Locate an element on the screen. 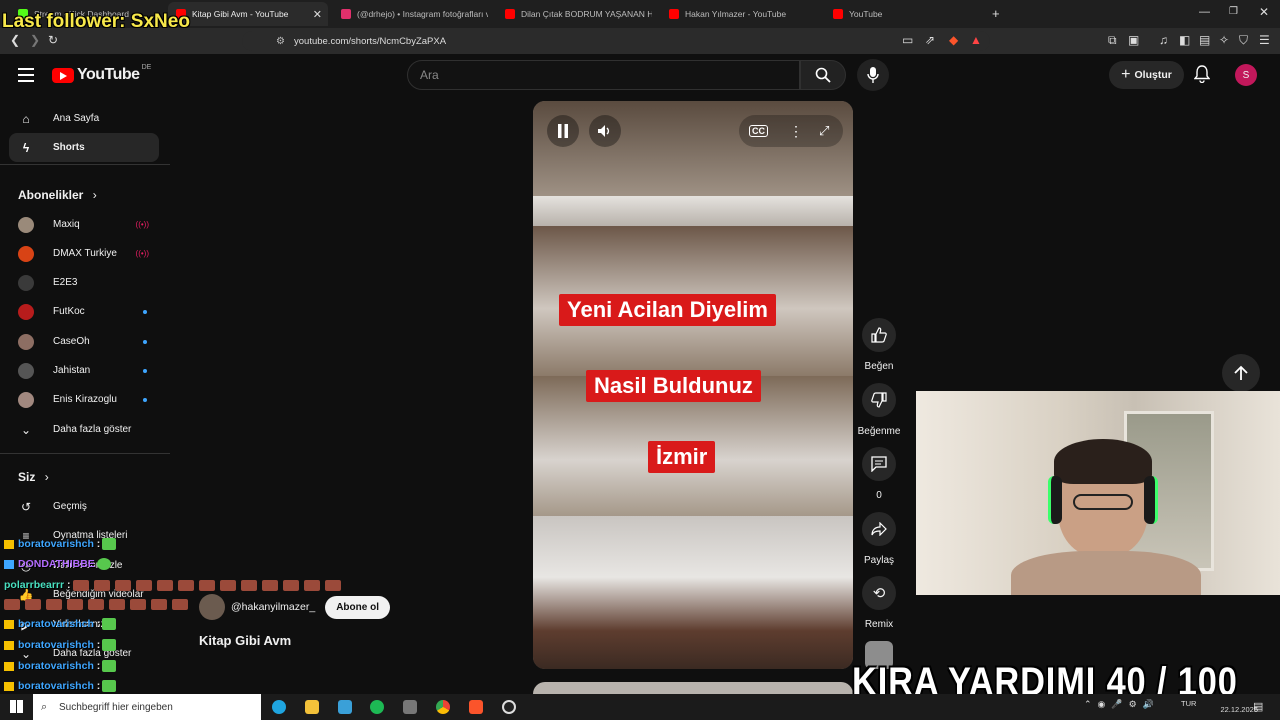 This screenshot has height=720, width=1280. remix-button: ⟲ Remix is located at coordinates (879, 603).